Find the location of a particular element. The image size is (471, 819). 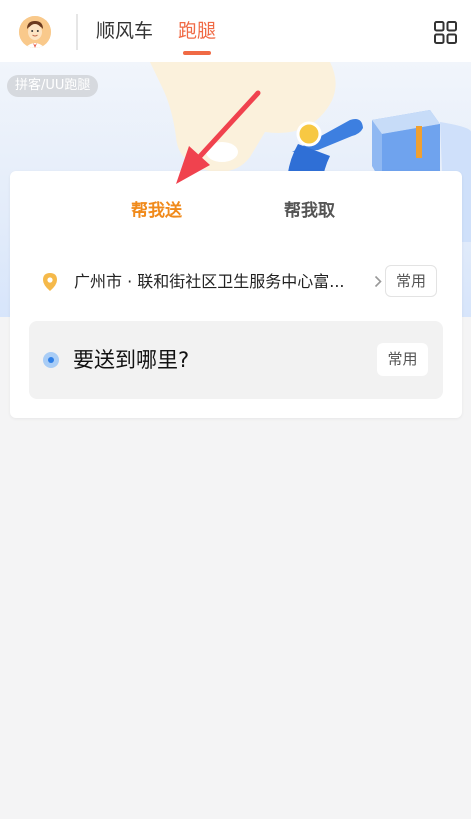

avatar is located at coordinates (35, 32).